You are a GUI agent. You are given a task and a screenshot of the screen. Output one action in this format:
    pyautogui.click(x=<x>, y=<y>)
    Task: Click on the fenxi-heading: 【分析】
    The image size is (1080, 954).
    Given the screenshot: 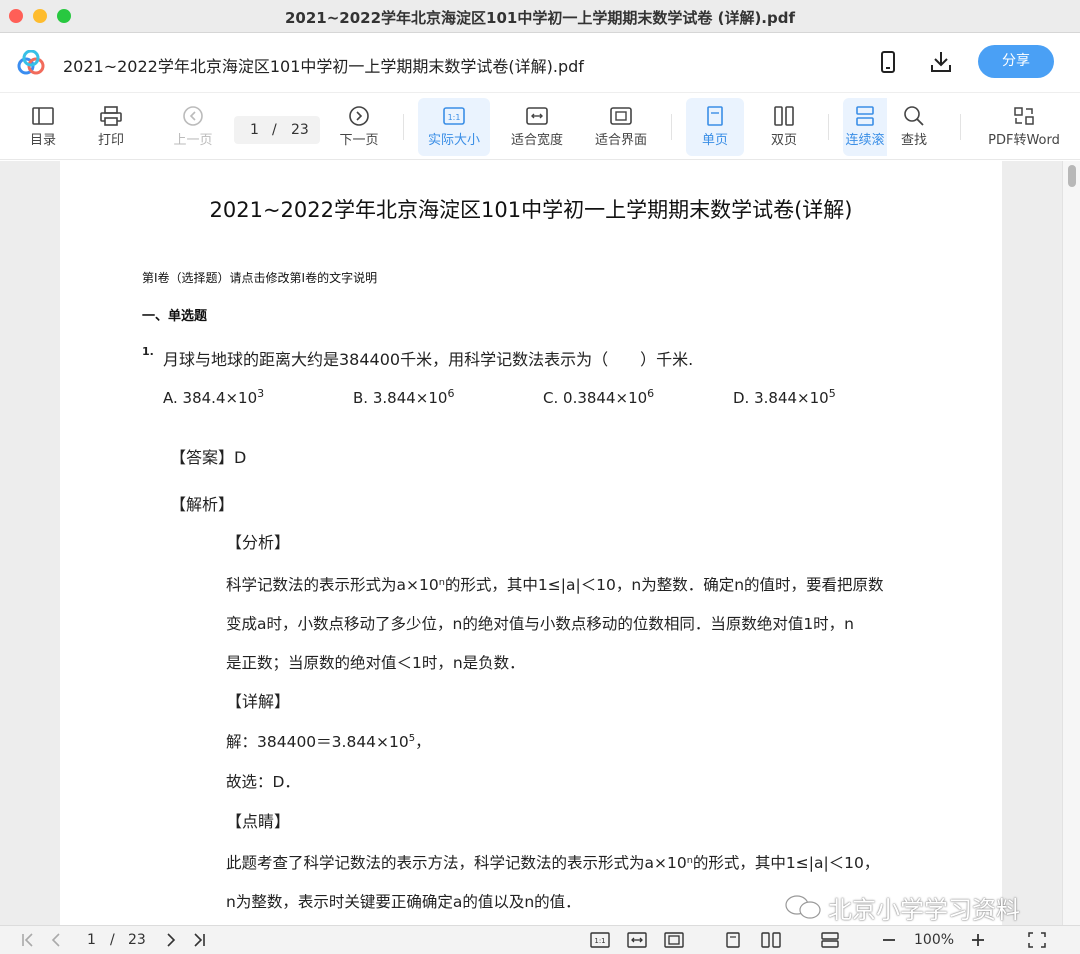 What is the action you would take?
    pyautogui.click(x=258, y=542)
    